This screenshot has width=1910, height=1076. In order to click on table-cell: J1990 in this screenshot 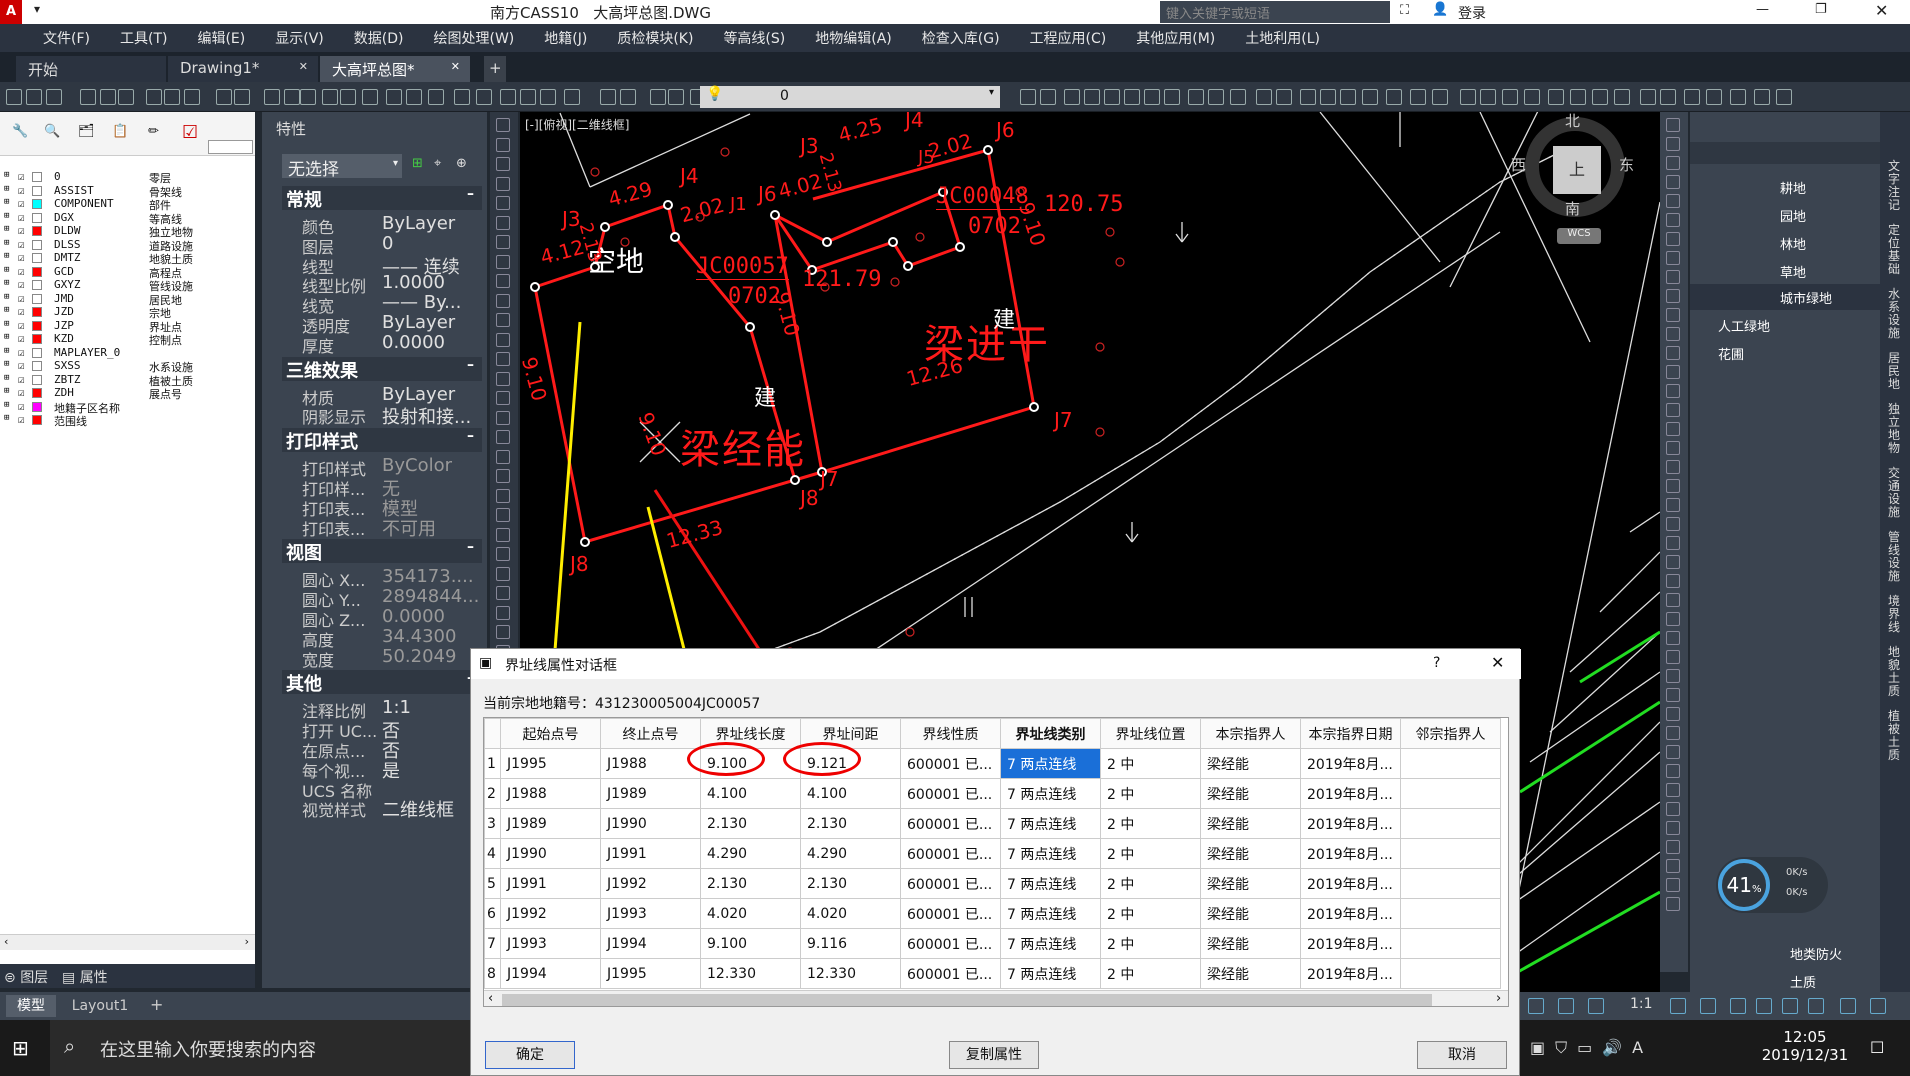, I will do `click(550, 853)`.